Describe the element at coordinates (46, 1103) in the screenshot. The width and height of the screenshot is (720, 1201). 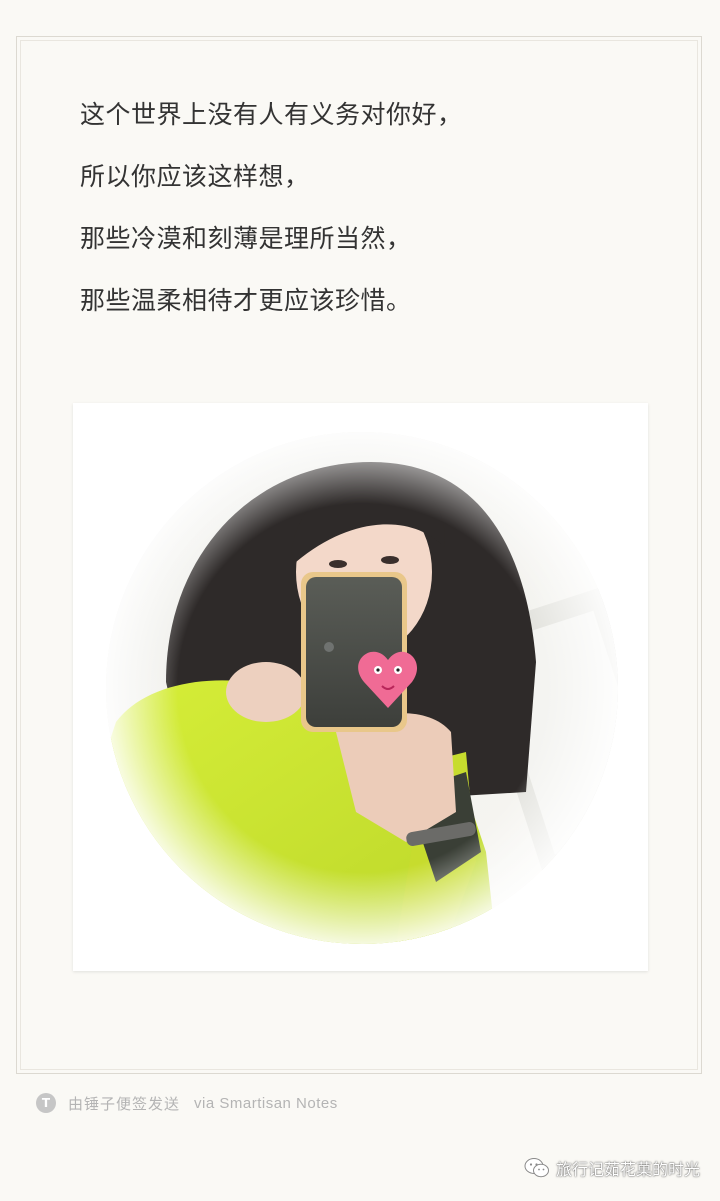
I see `smartisan-logo-icon: T` at that location.